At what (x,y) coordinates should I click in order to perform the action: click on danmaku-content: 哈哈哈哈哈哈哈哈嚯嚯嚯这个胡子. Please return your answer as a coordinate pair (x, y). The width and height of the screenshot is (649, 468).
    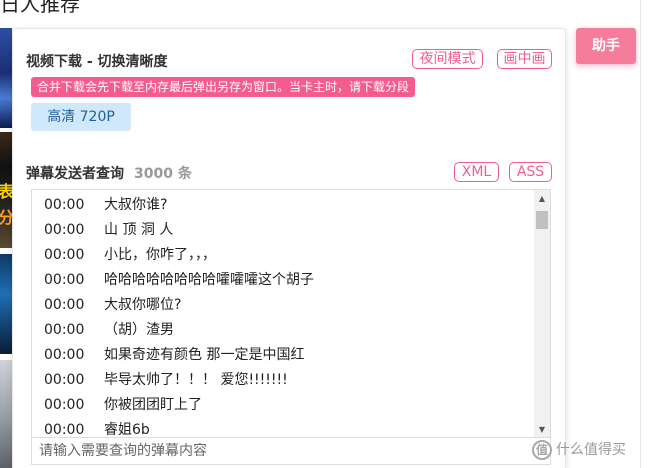
    Looking at the image, I should click on (209, 280).